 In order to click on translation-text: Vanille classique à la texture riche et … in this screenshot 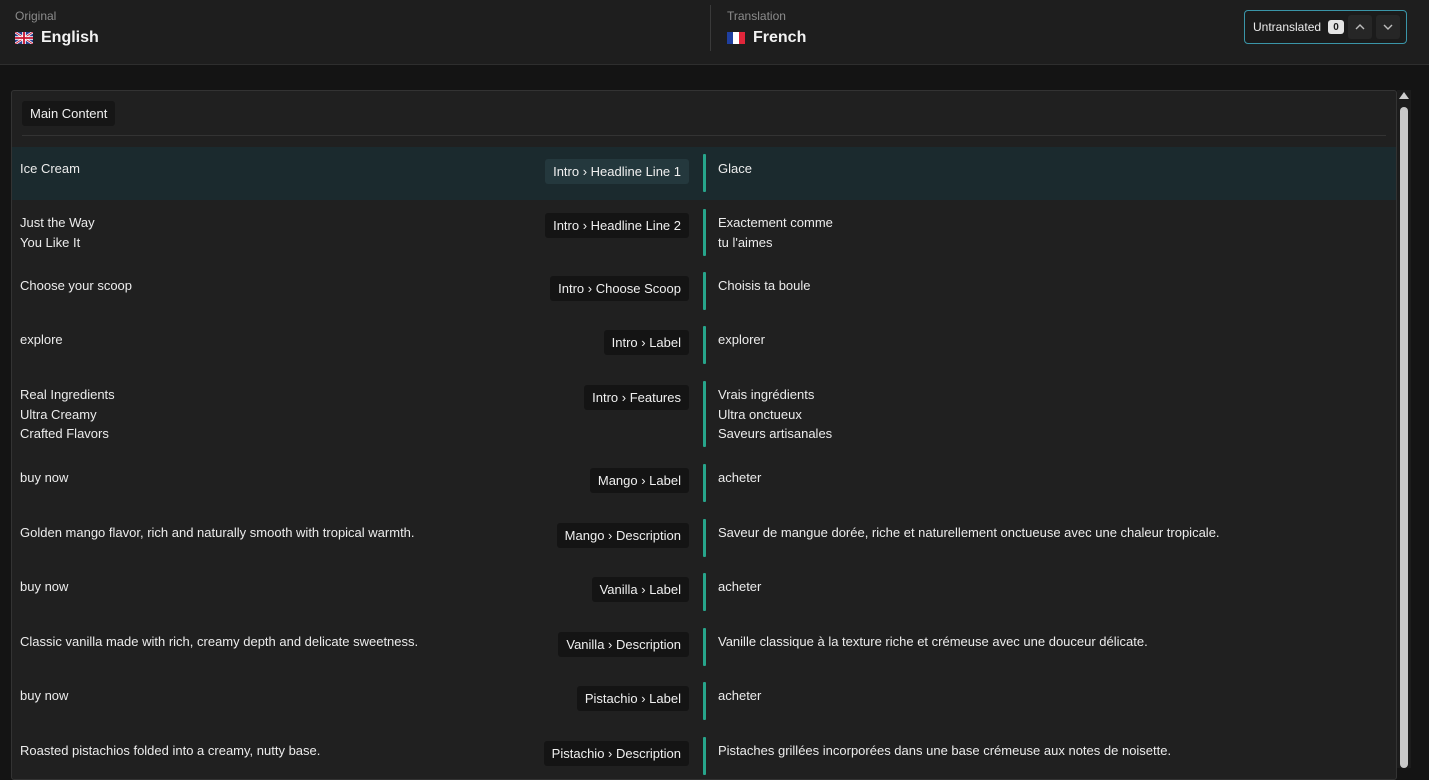, I will do `click(933, 642)`.